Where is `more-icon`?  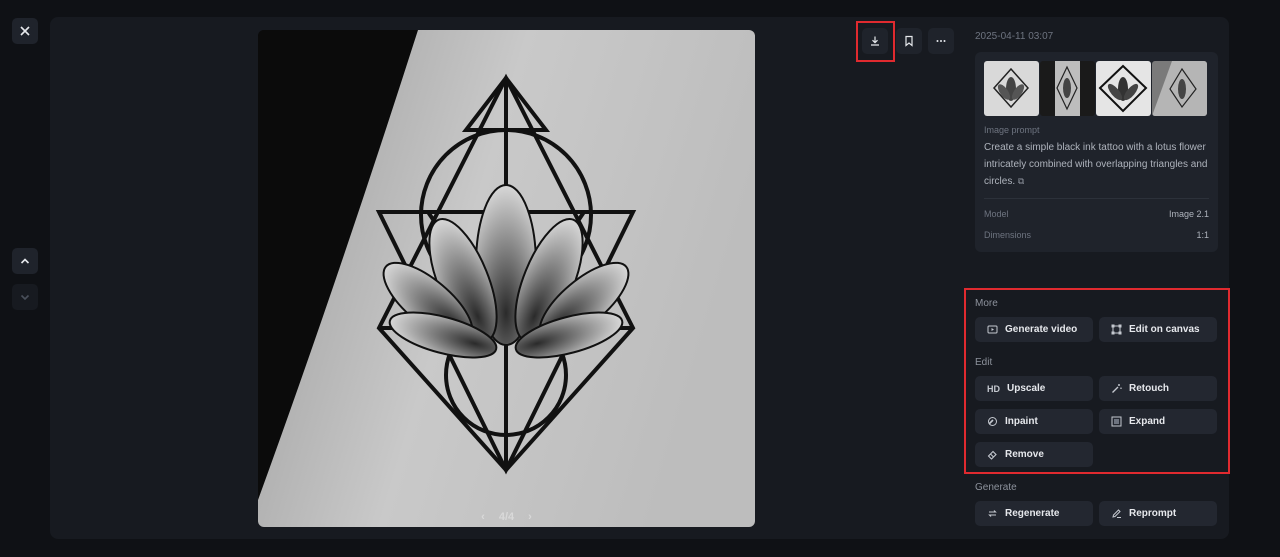 more-icon is located at coordinates (941, 41).